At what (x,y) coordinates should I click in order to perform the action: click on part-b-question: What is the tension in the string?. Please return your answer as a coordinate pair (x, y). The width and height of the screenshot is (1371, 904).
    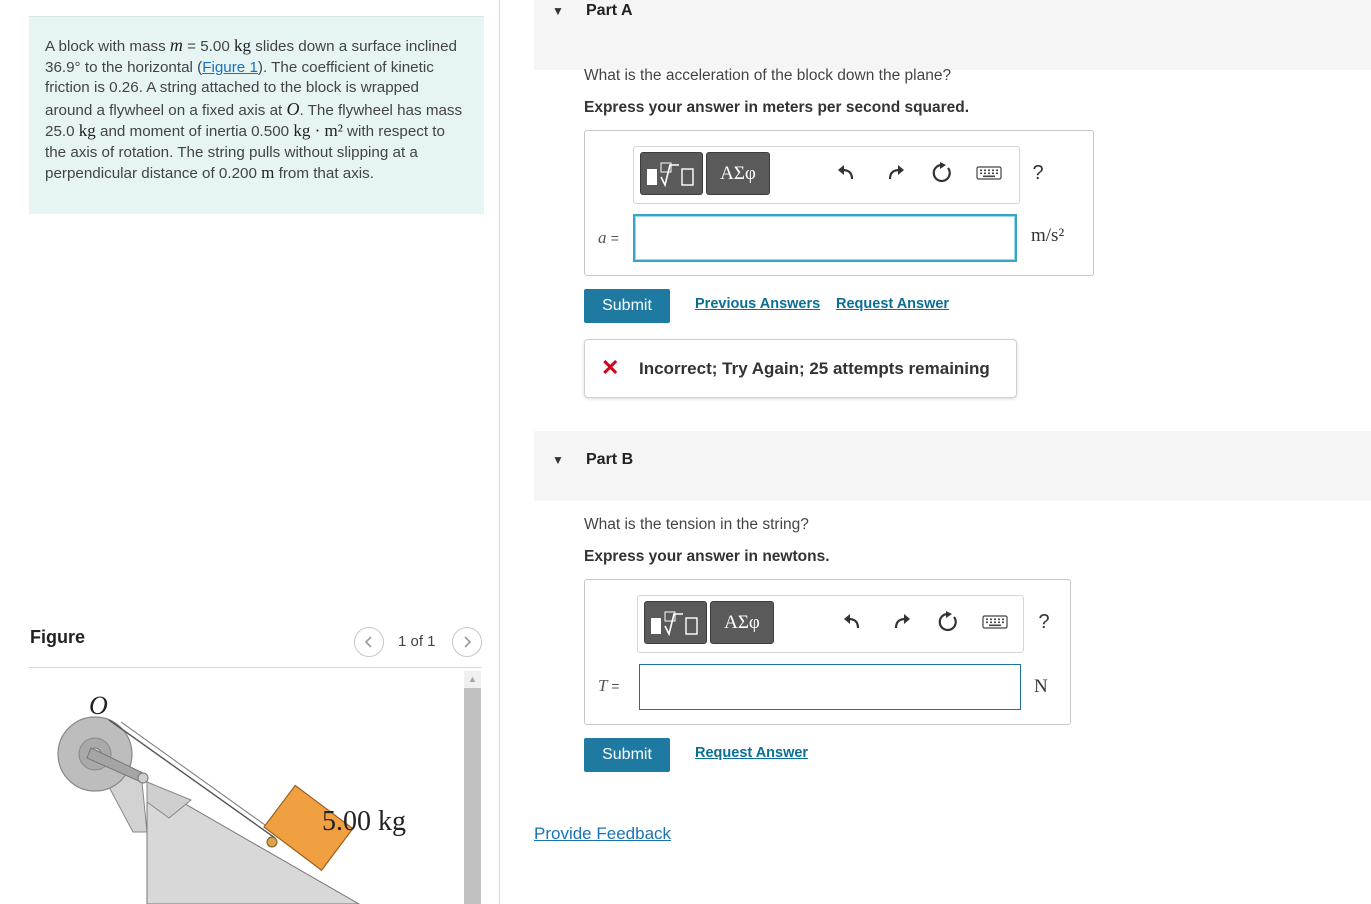
    Looking at the image, I should click on (696, 524).